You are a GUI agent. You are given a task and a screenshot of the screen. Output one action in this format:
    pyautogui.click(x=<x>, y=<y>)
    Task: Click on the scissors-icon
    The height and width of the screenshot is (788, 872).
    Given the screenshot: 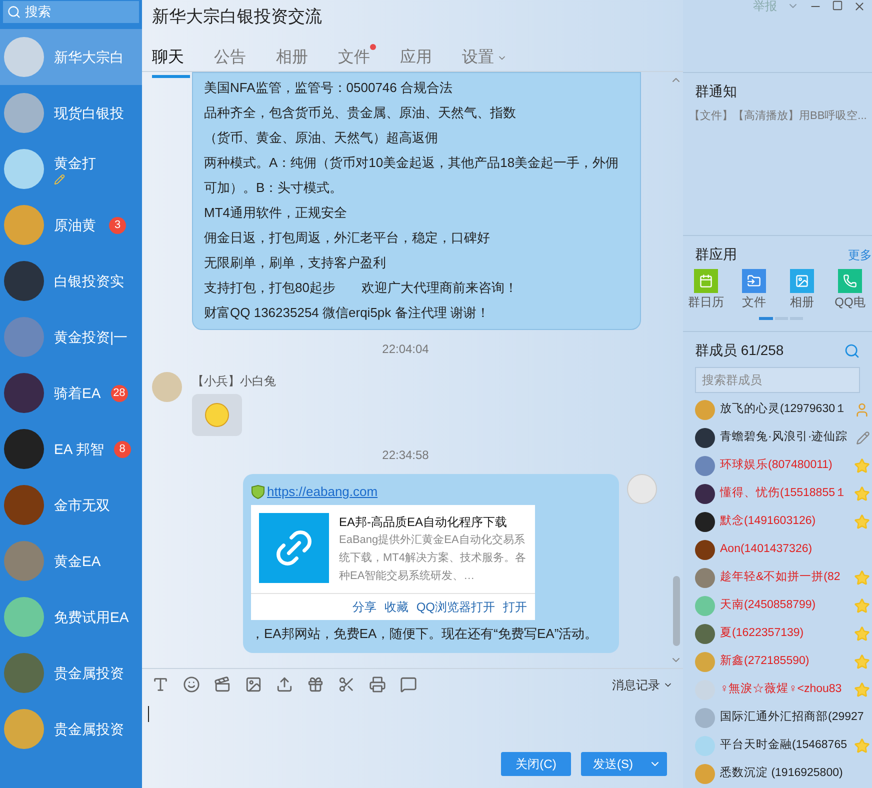 What is the action you would take?
    pyautogui.click(x=346, y=684)
    